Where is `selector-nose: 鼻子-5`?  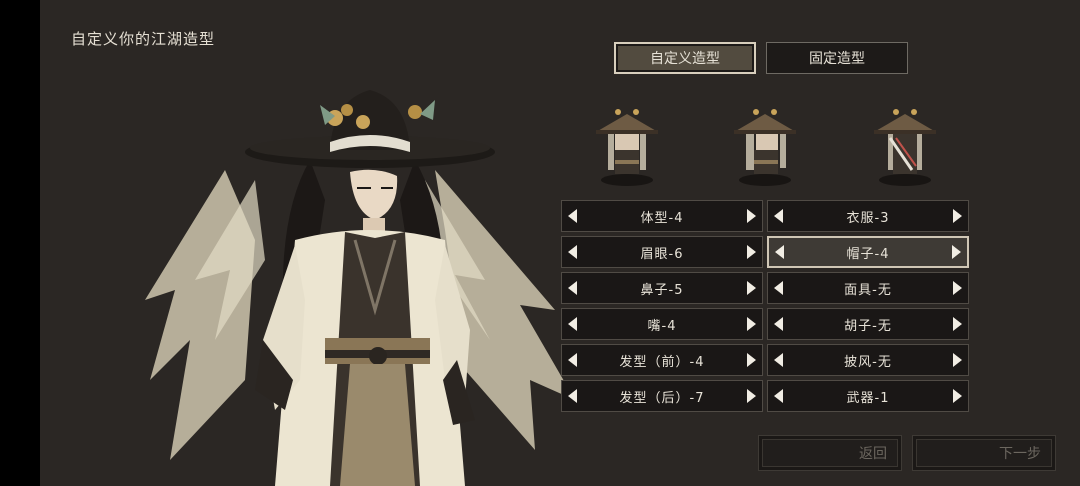 selector-nose: 鼻子-5 is located at coordinates (662, 288).